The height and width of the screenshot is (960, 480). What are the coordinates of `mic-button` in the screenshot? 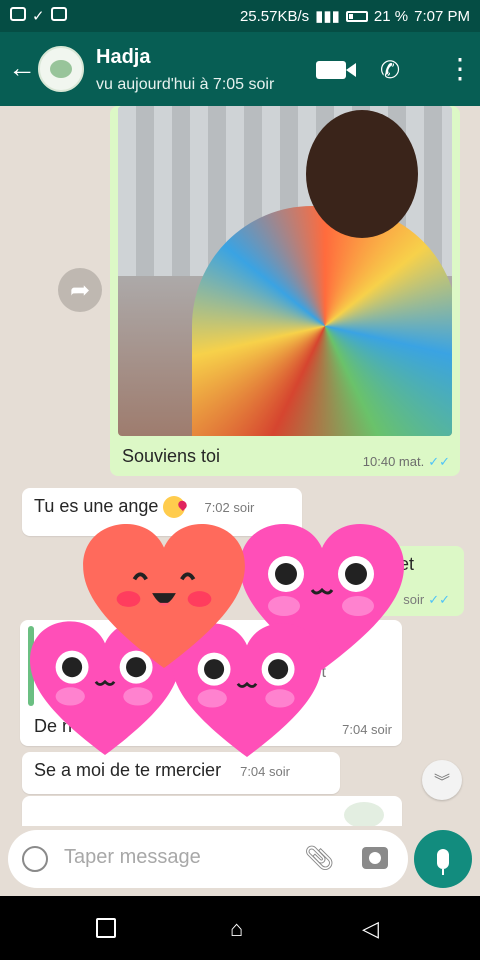 It's located at (443, 859).